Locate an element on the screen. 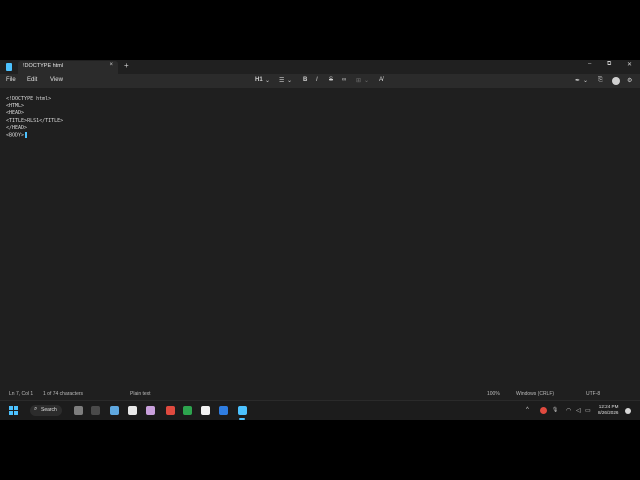 This screenshot has height=480, width=640. start-button is located at coordinates (13, 410).